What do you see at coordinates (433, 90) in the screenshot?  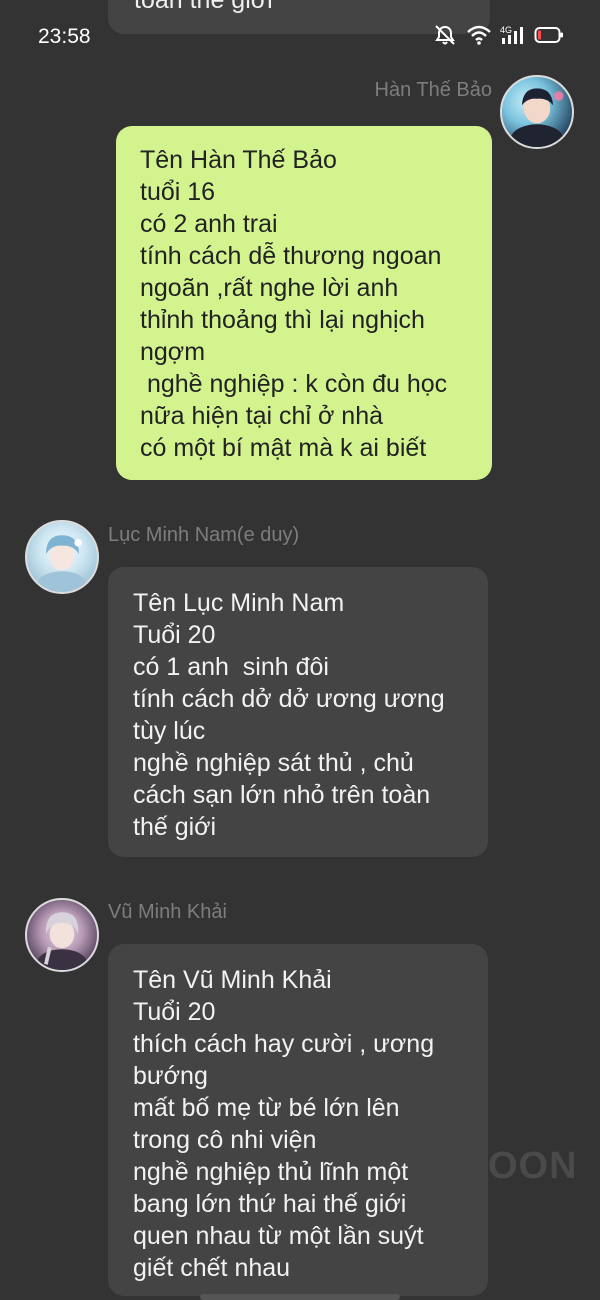 I see `sender-name: Hàn Thế Bảo` at bounding box center [433, 90].